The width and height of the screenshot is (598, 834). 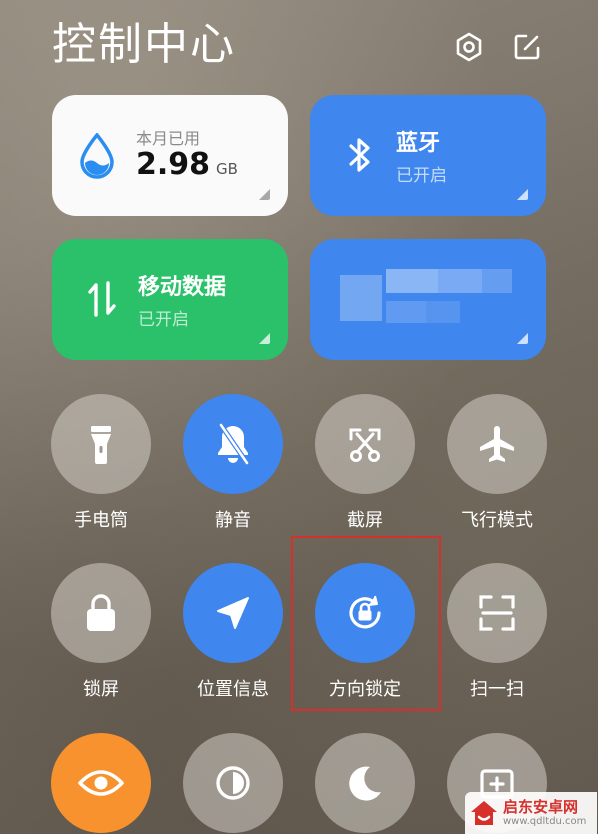 I want to click on house-logo-icon, so click(x=484, y=813).